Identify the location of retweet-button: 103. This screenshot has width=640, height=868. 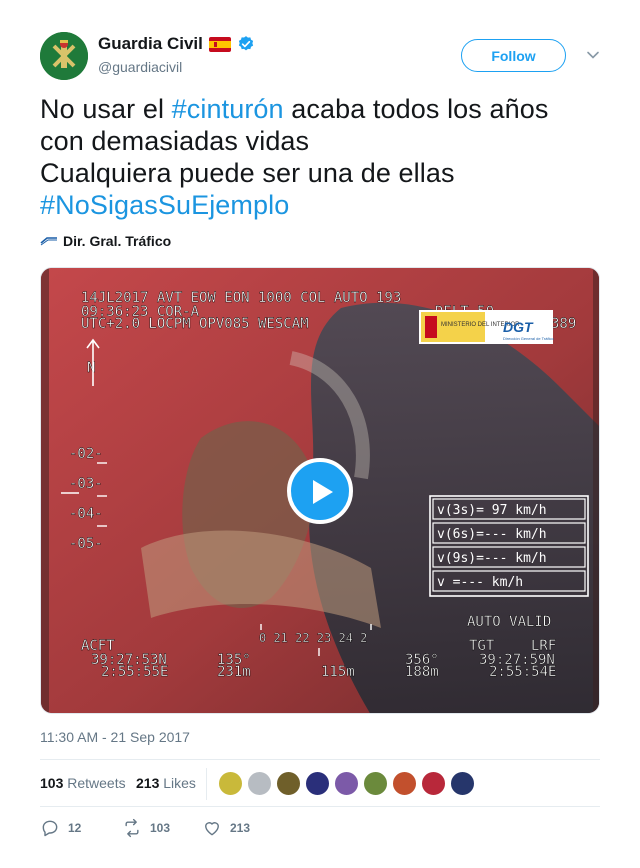
(146, 828).